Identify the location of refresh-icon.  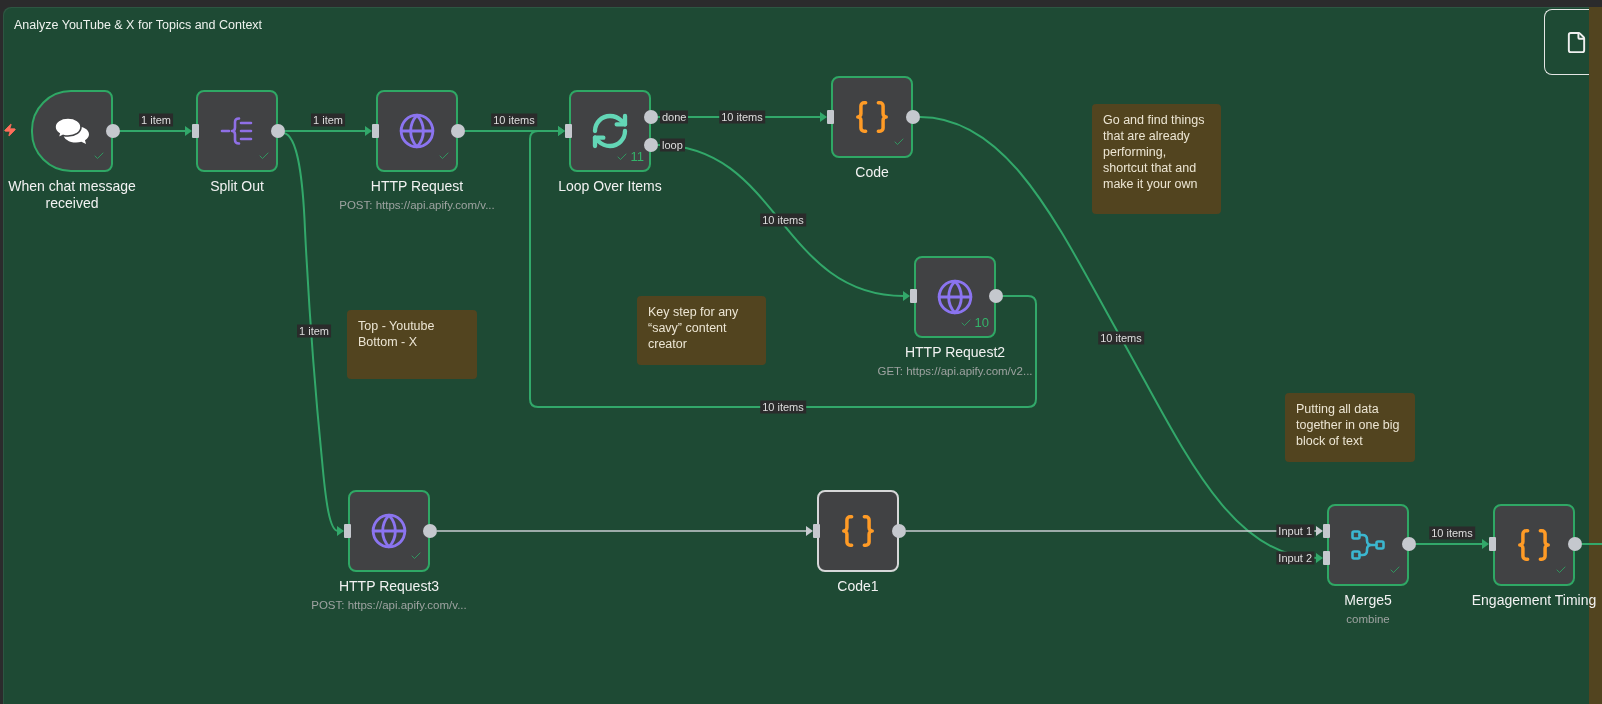
(610, 131).